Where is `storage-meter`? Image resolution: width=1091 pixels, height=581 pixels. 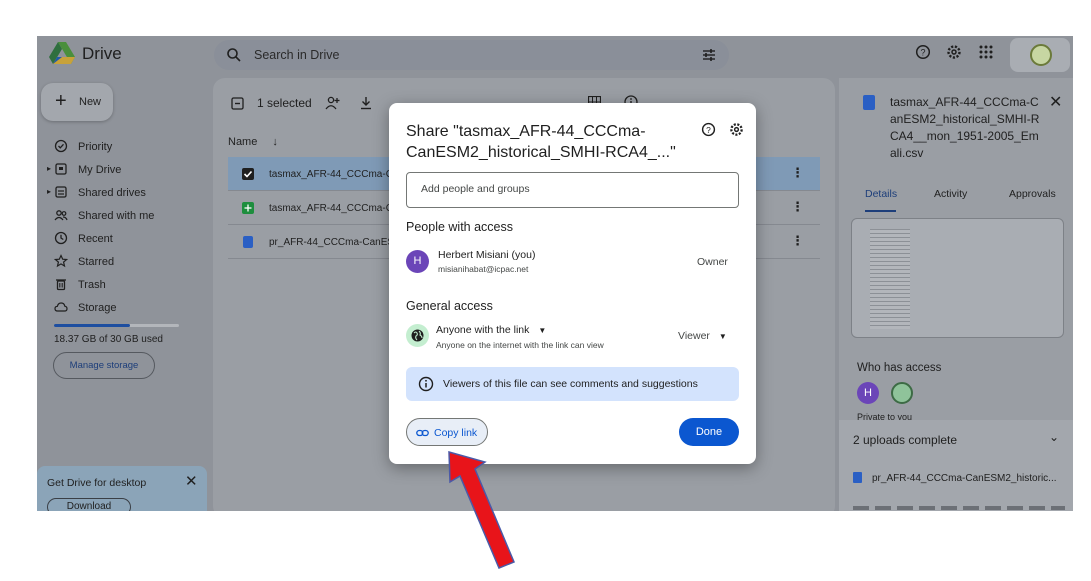 storage-meter is located at coordinates (116, 325).